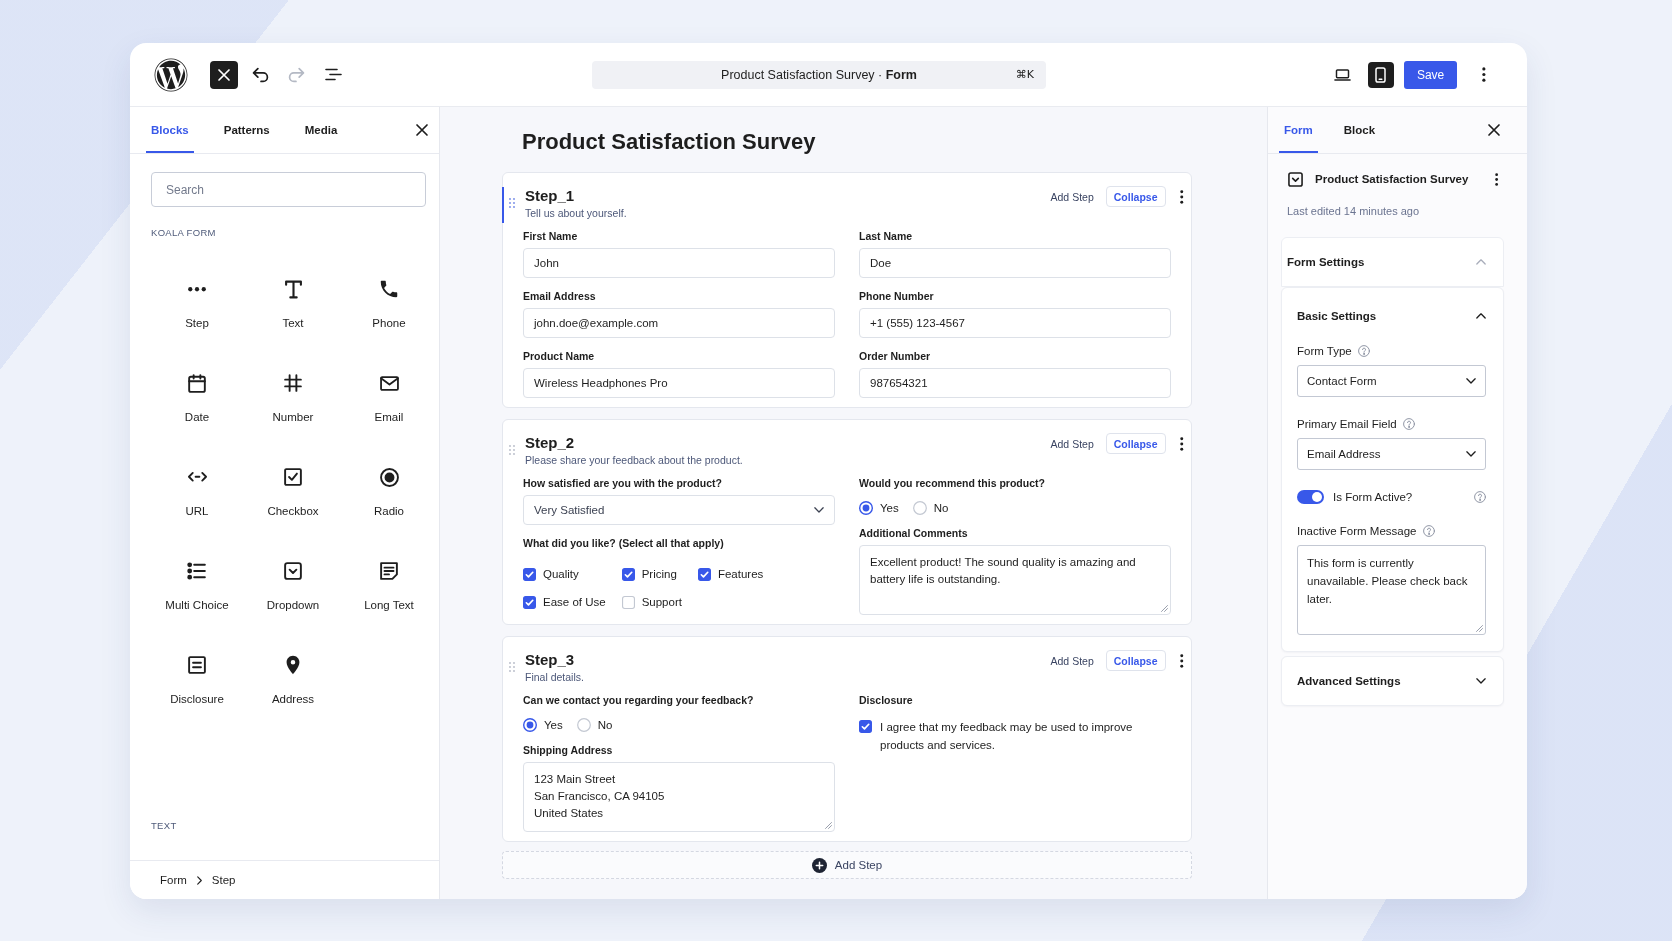 This screenshot has height=941, width=1672. Describe the element at coordinates (260, 74) in the screenshot. I see `undo-icon` at that location.